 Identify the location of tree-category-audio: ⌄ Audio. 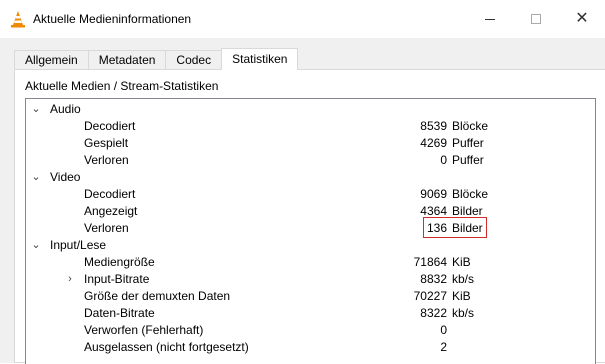
(310, 109).